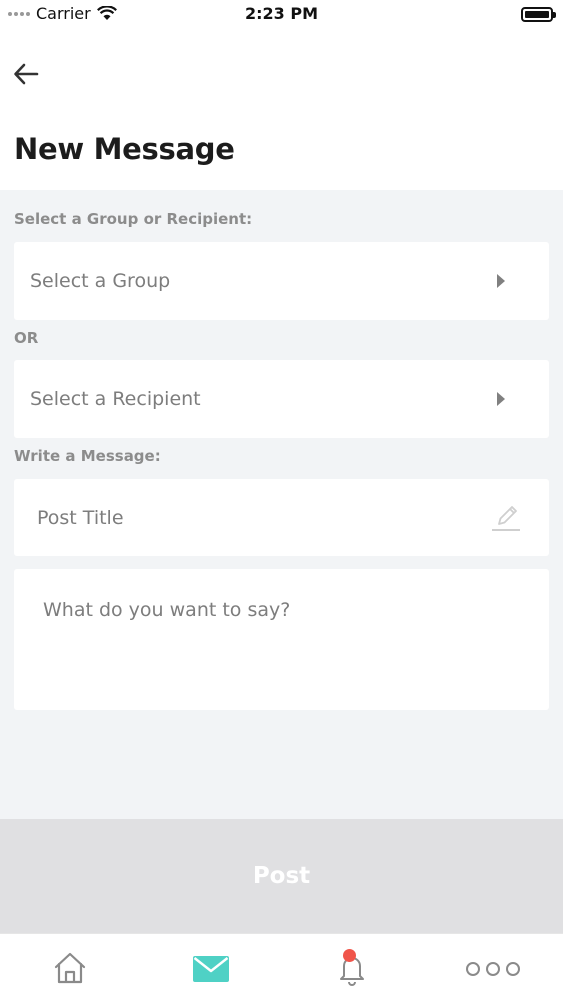 The height and width of the screenshot is (1000, 563). I want to click on post-title-placeholder: Post Title, so click(80, 517).